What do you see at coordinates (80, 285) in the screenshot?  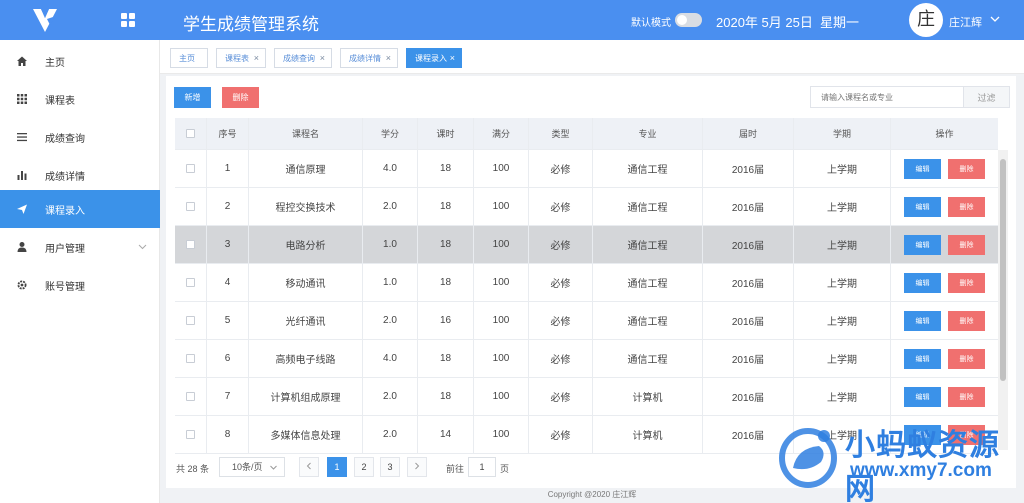 I see `sidebar-item-account-manage: 账号管理` at bounding box center [80, 285].